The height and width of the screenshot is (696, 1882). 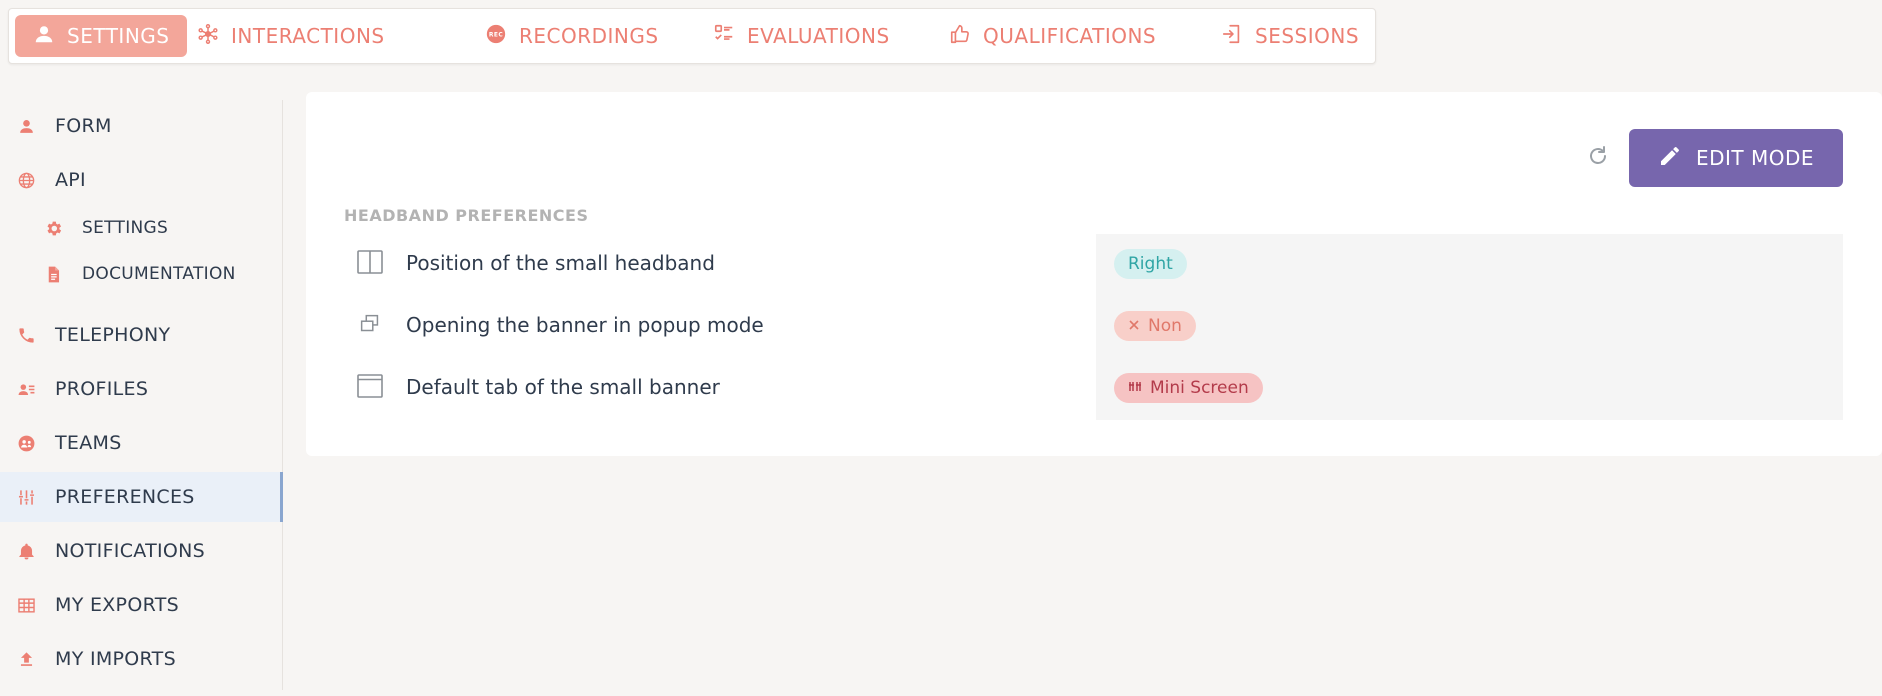 What do you see at coordinates (118, 36) in the screenshot?
I see `tab-label: SETTINGS` at bounding box center [118, 36].